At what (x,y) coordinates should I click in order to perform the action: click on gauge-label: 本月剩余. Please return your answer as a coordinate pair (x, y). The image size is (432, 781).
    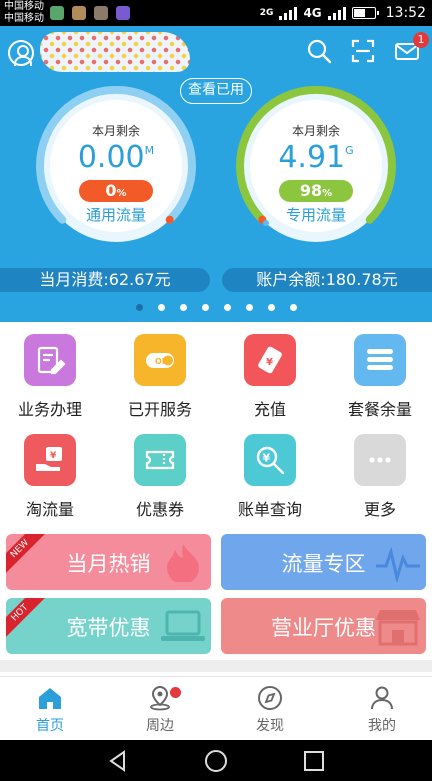
    Looking at the image, I should click on (115, 131).